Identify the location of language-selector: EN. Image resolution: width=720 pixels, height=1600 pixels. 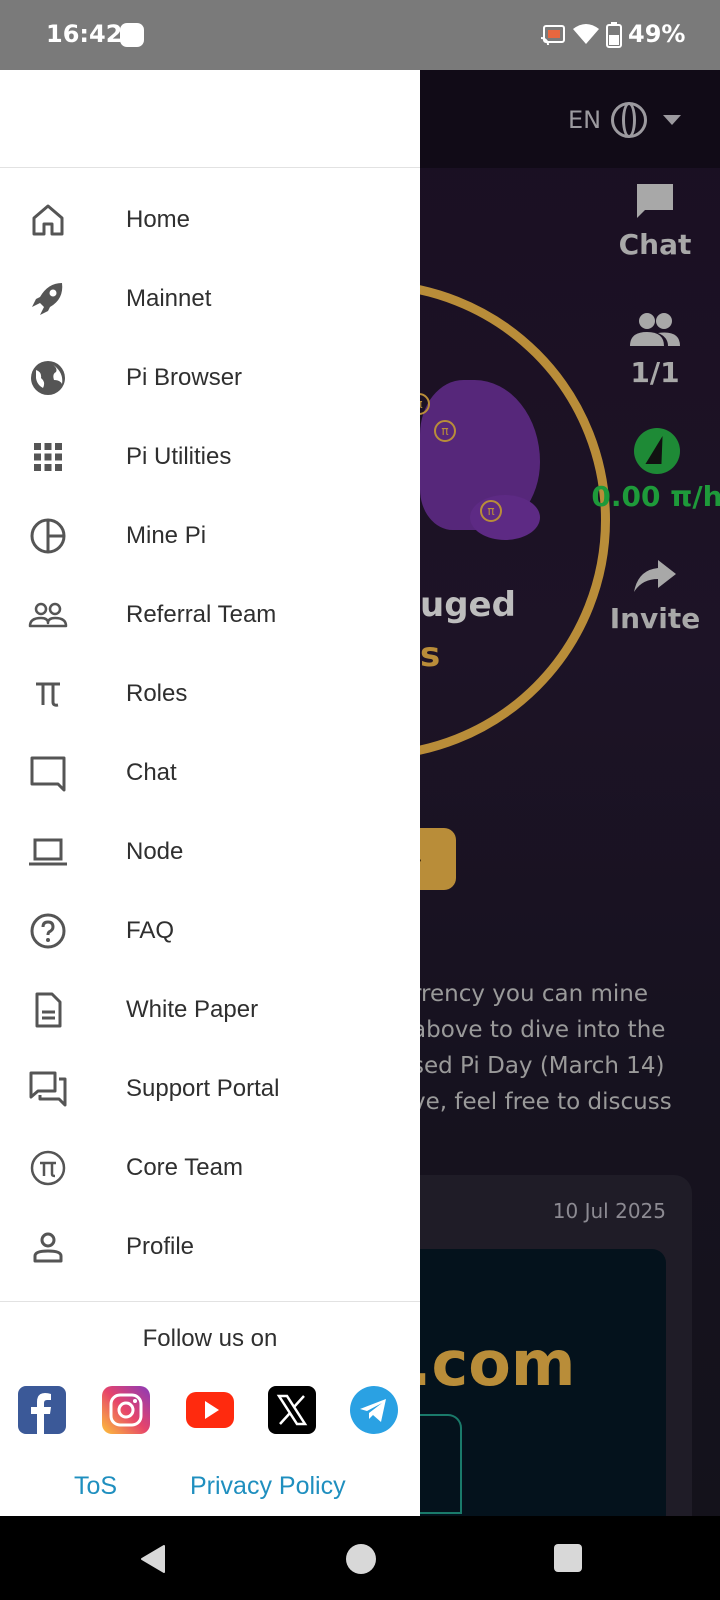
(625, 120).